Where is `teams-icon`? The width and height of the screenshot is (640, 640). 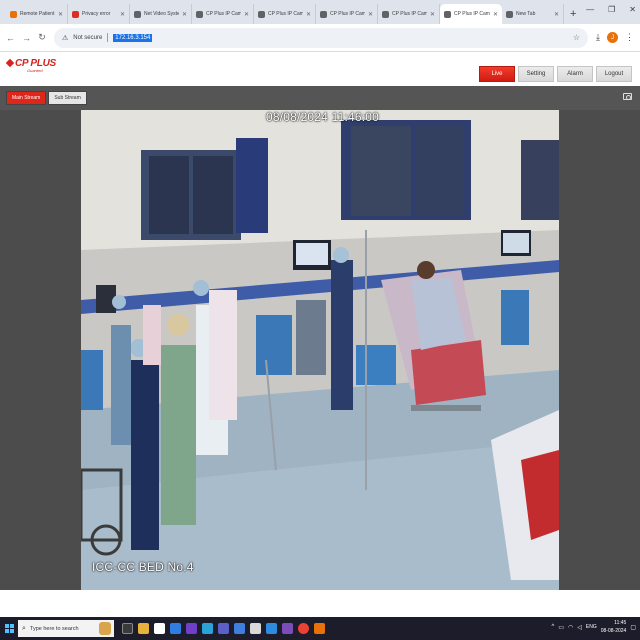
teams-icon is located at coordinates (223, 628).